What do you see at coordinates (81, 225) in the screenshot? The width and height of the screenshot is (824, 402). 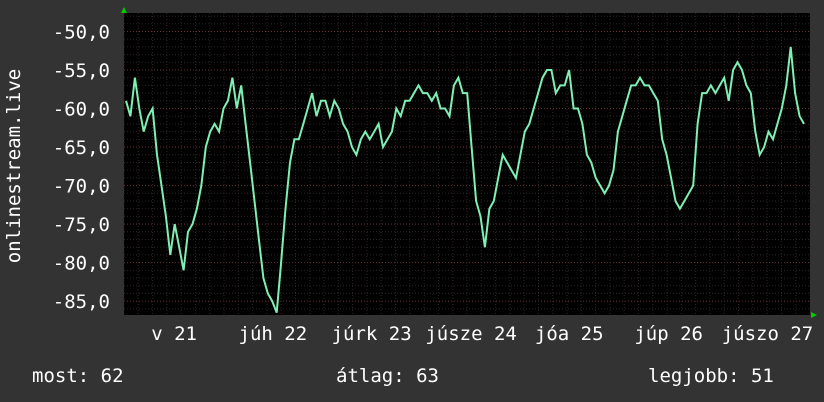 I see `y-tick-label: -75,0` at bounding box center [81, 225].